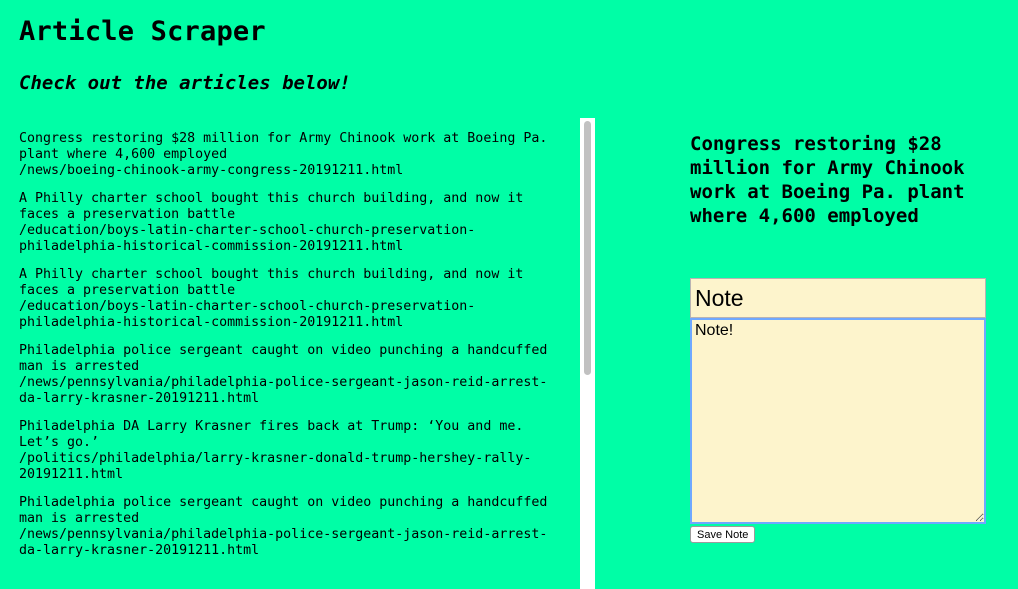 The height and width of the screenshot is (589, 1018). I want to click on save-note-button: Save Note, so click(723, 534).